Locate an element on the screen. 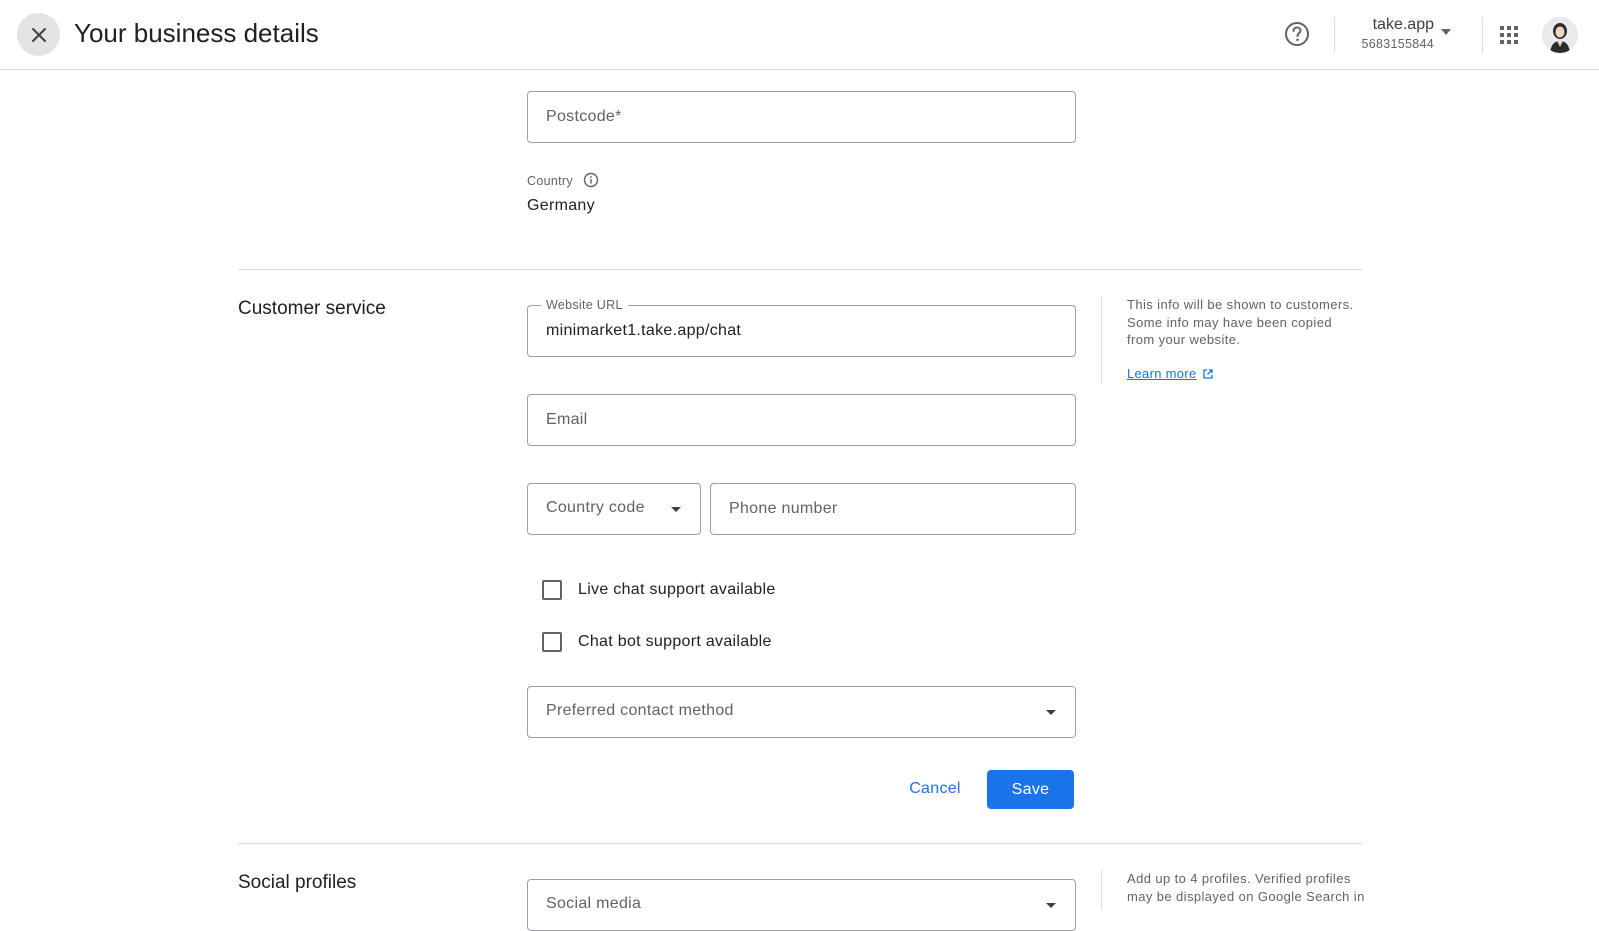 This screenshot has height=931, width=1599. help-icon is located at coordinates (1297, 34).